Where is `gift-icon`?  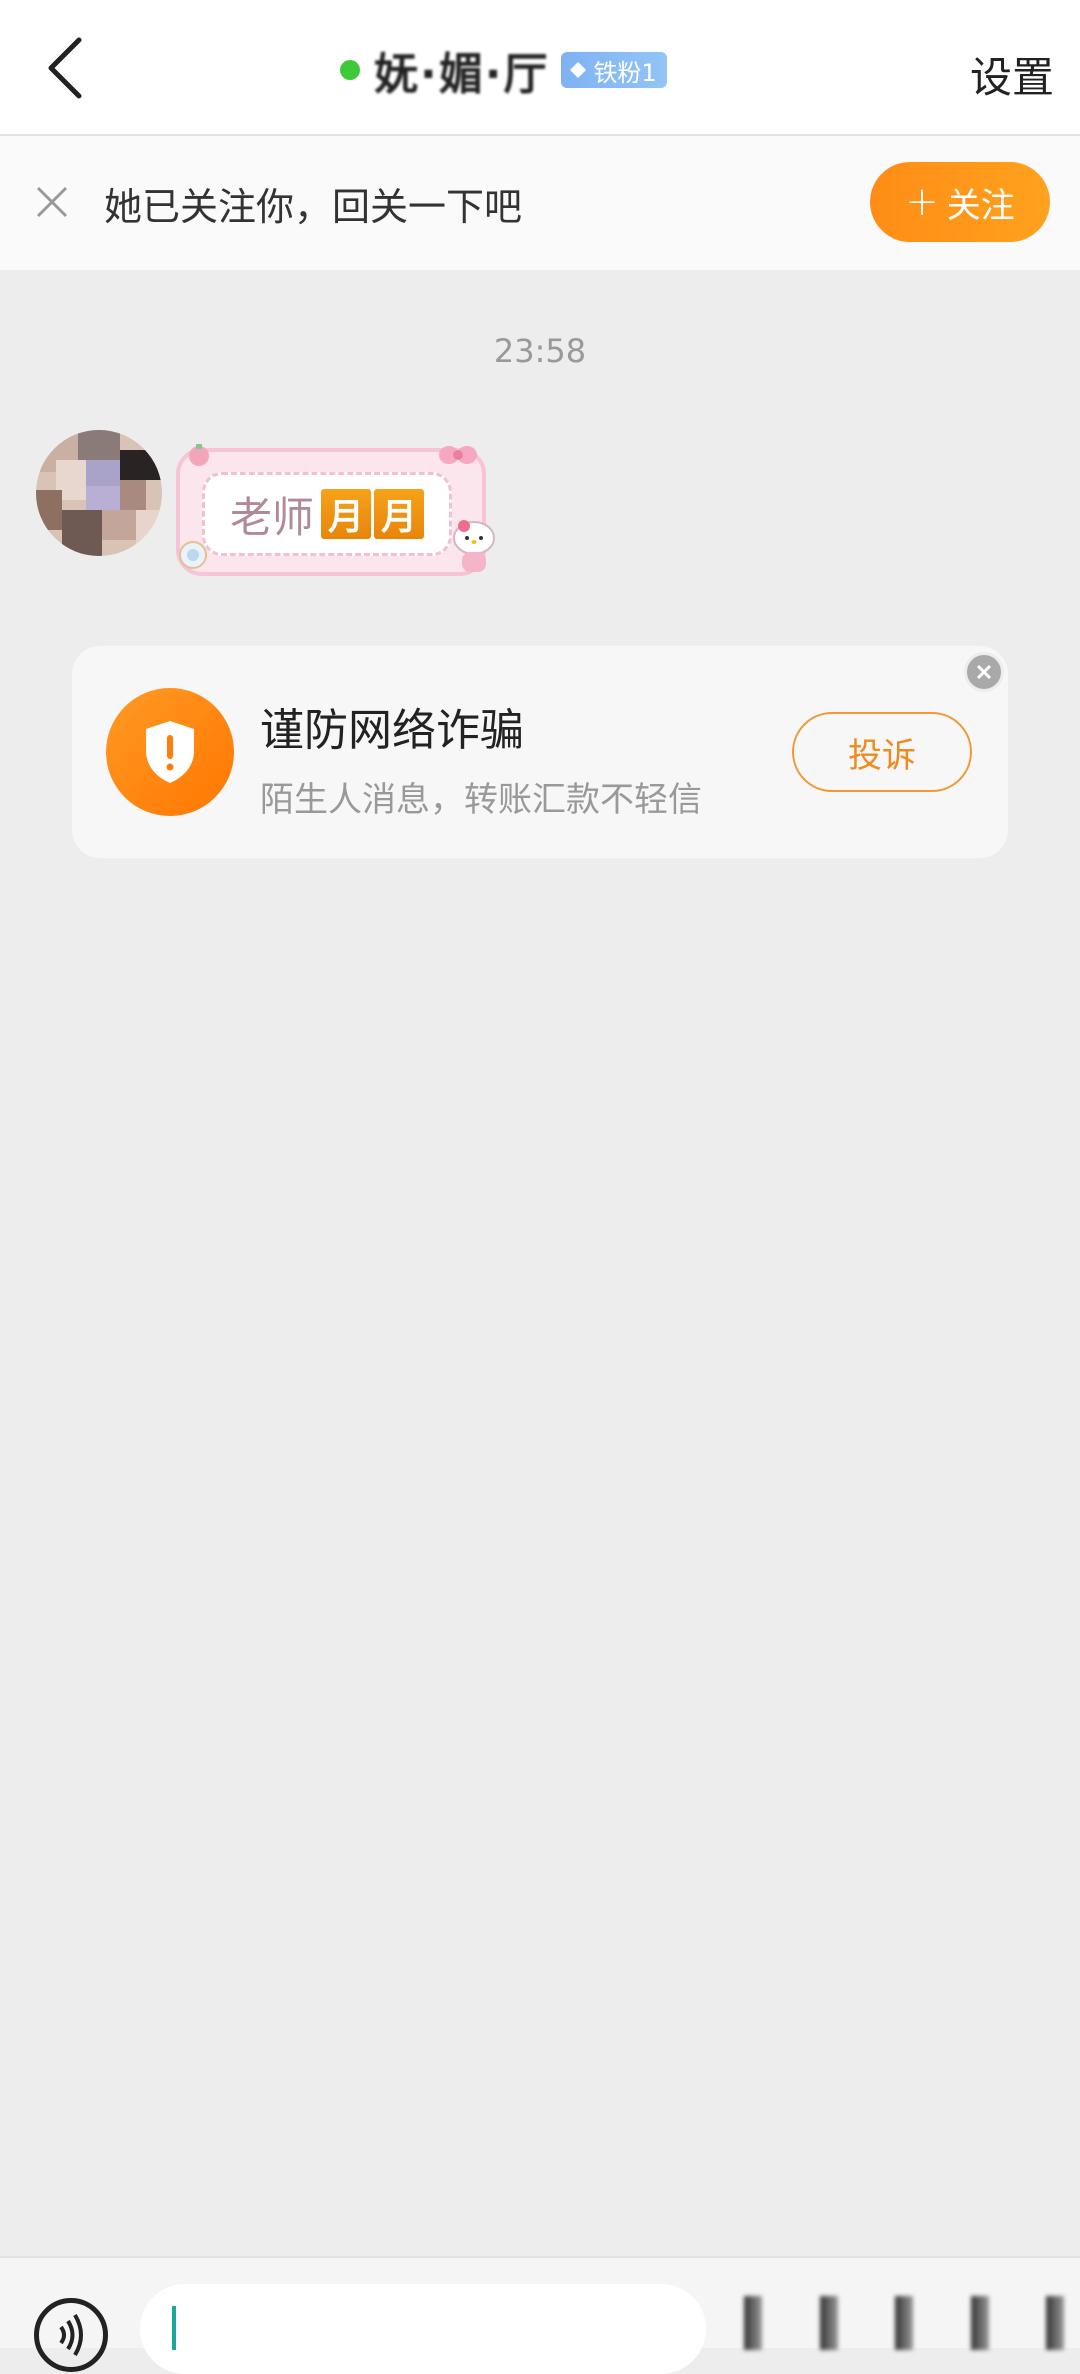
gift-icon is located at coordinates (828, 2323).